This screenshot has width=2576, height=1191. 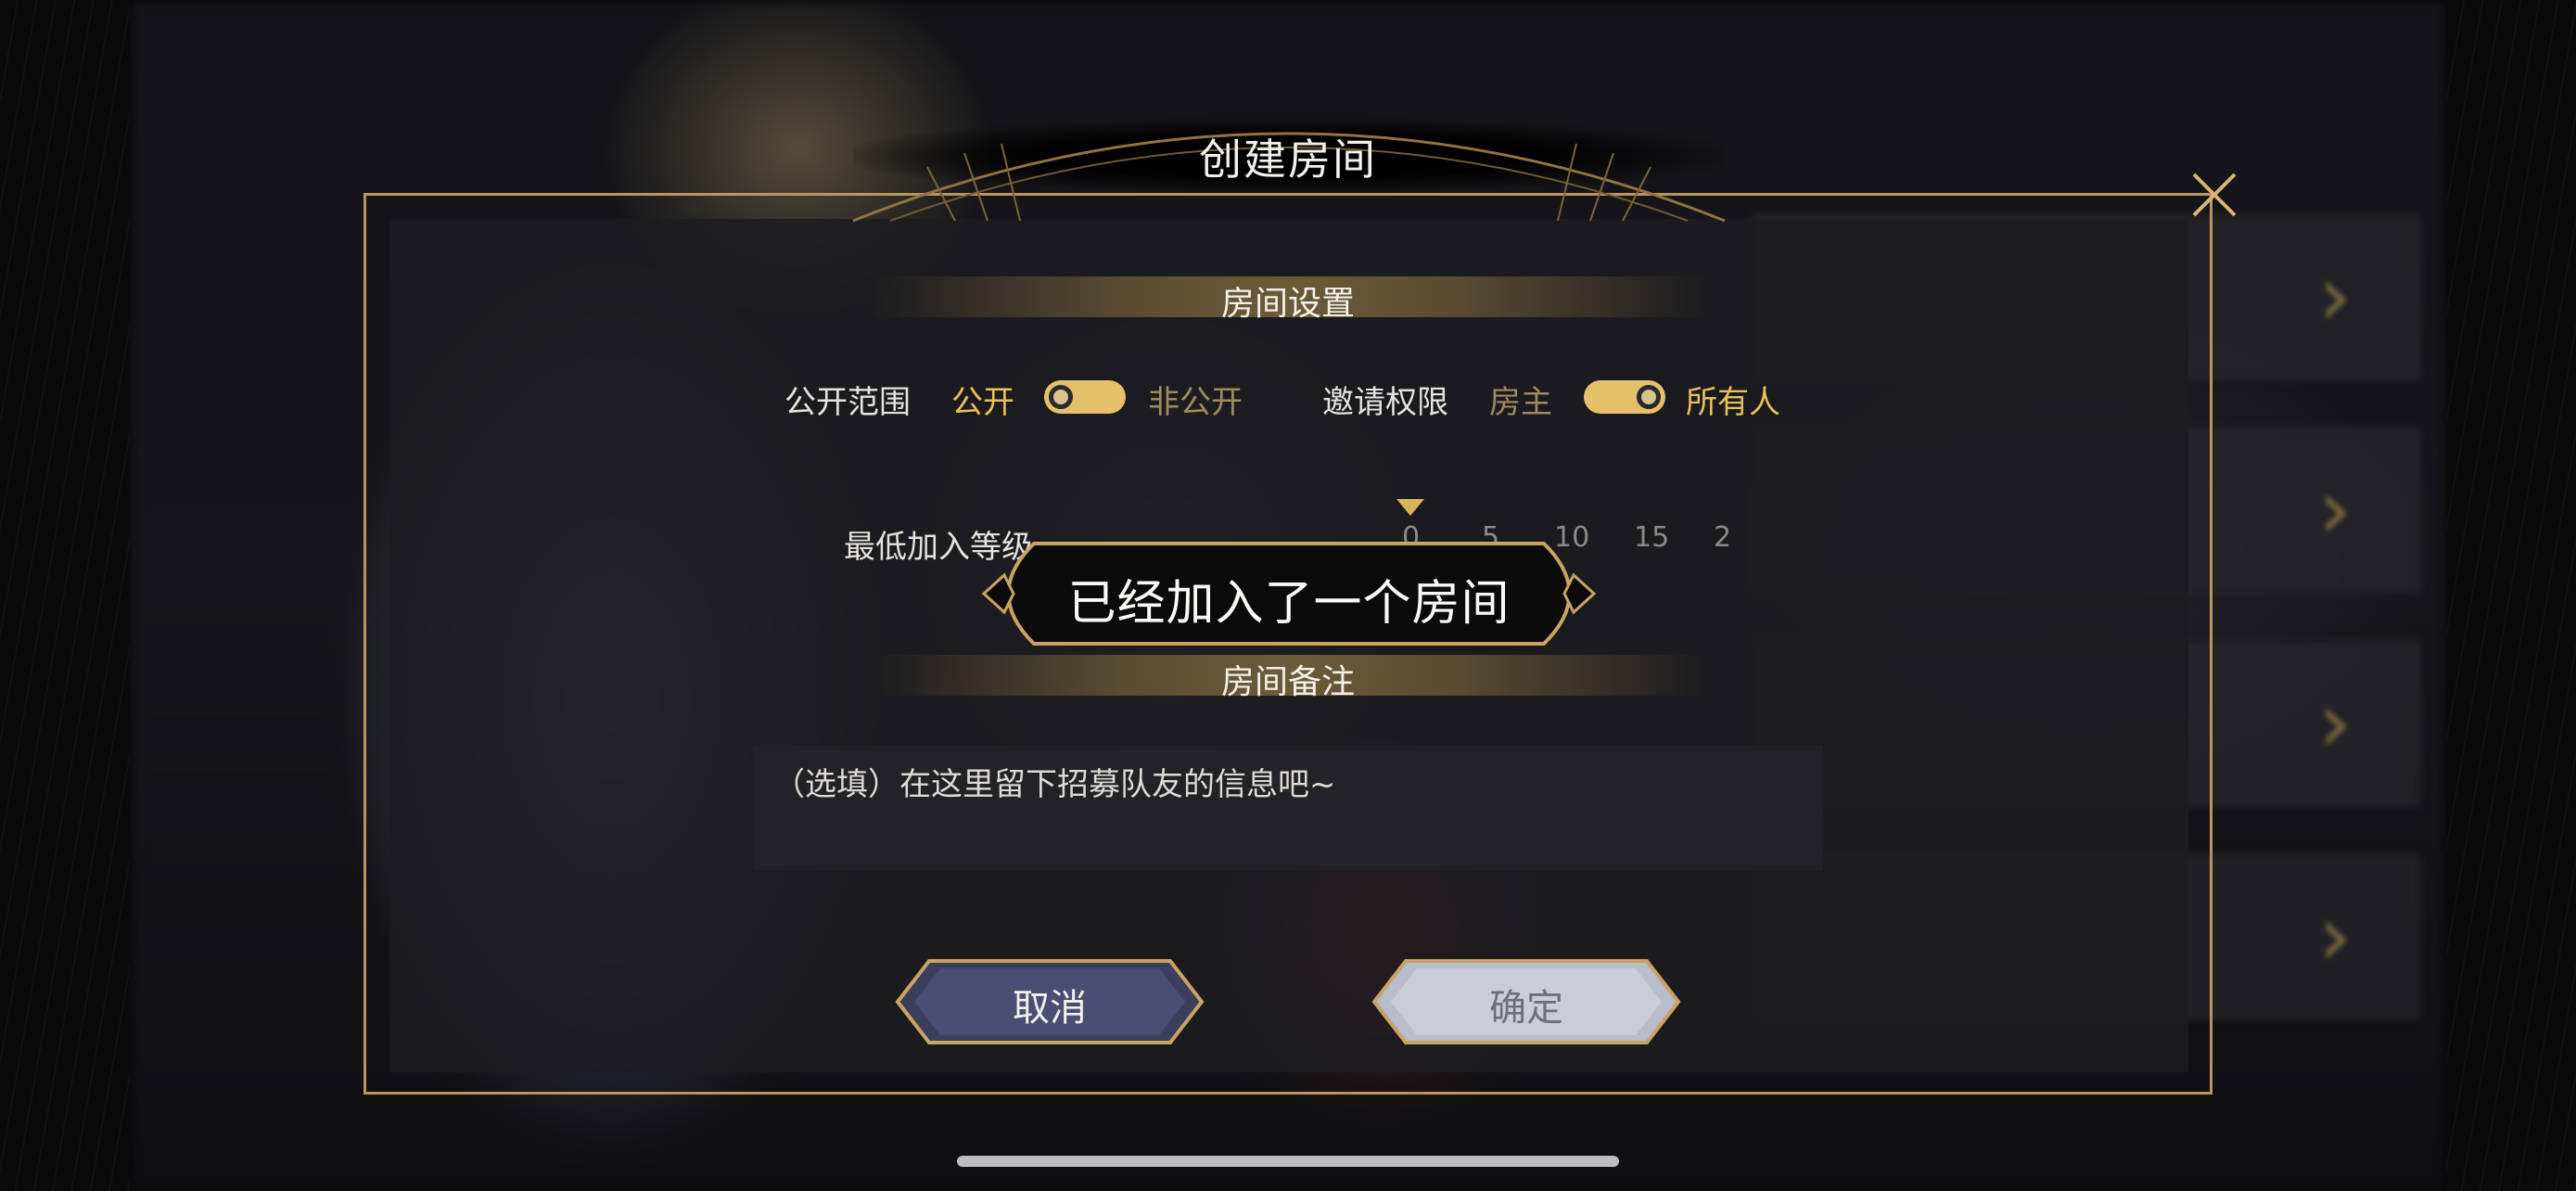 What do you see at coordinates (1055, 784) in the screenshot?
I see `room-note-placeholder: （选填）在这里留下招募队友的信息吧~` at bounding box center [1055, 784].